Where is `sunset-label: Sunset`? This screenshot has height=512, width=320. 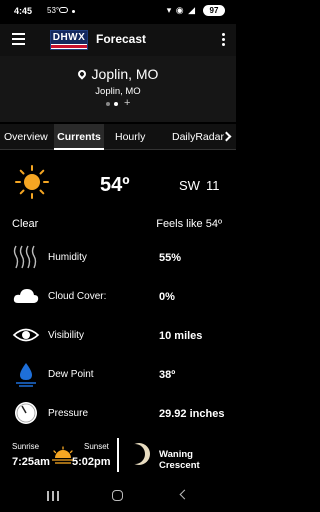 sunset-label: Sunset is located at coordinates (96, 446).